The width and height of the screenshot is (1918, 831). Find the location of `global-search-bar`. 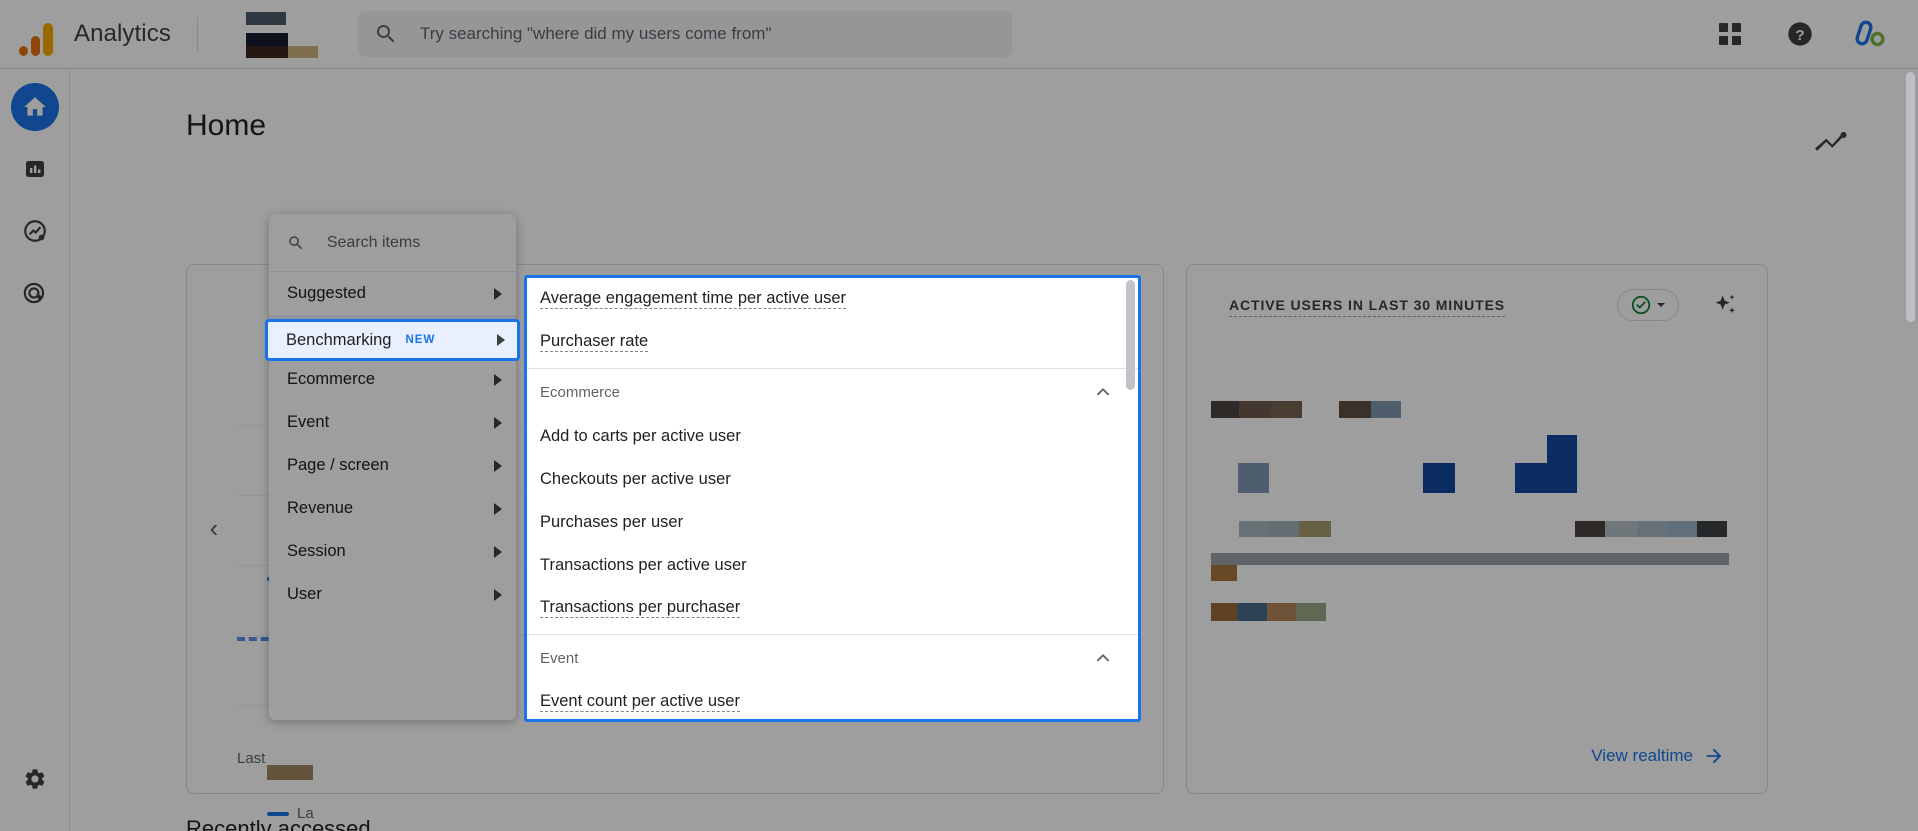

global-search-bar is located at coordinates (684, 34).